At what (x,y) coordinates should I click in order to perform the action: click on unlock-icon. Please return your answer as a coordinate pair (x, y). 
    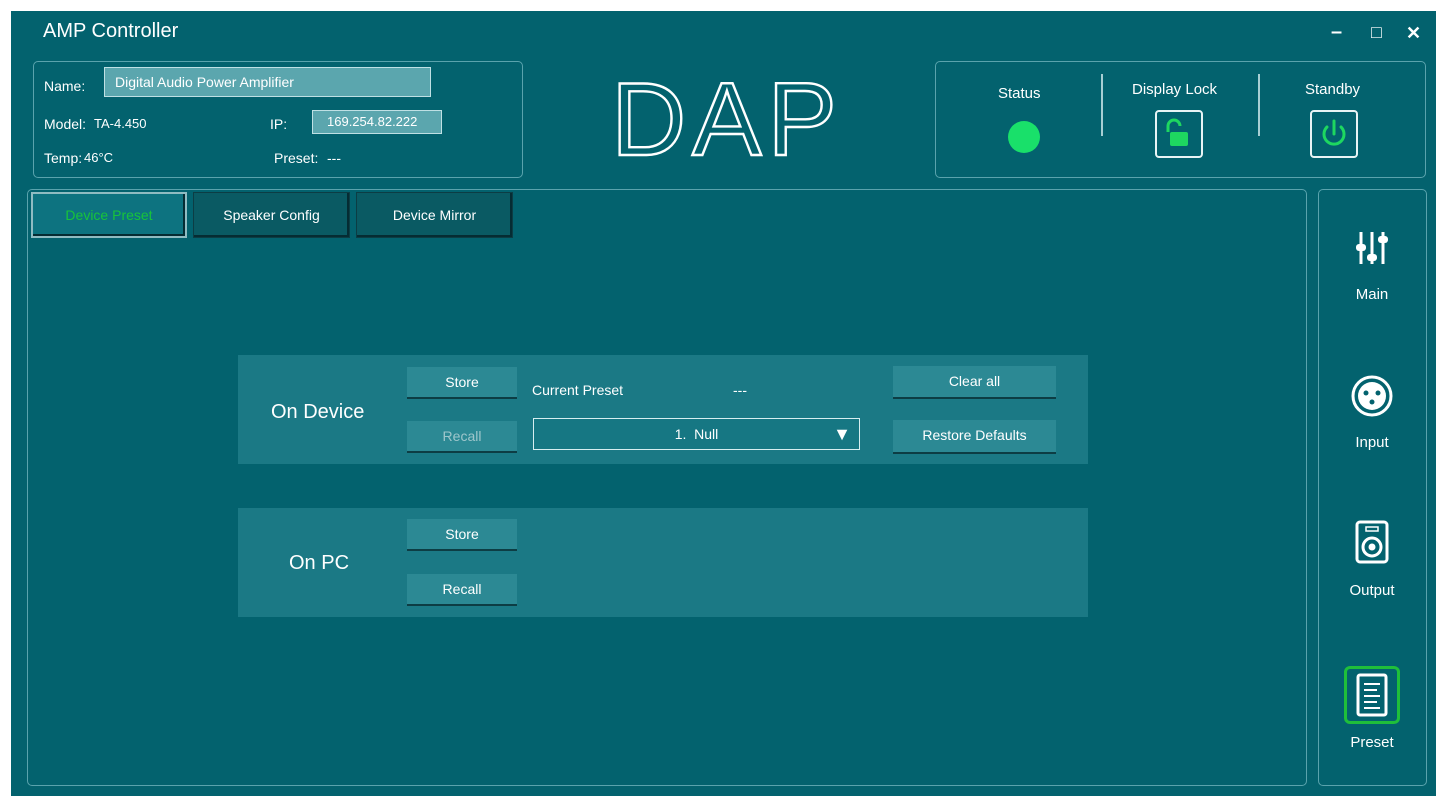
    Looking at the image, I should click on (1177, 132).